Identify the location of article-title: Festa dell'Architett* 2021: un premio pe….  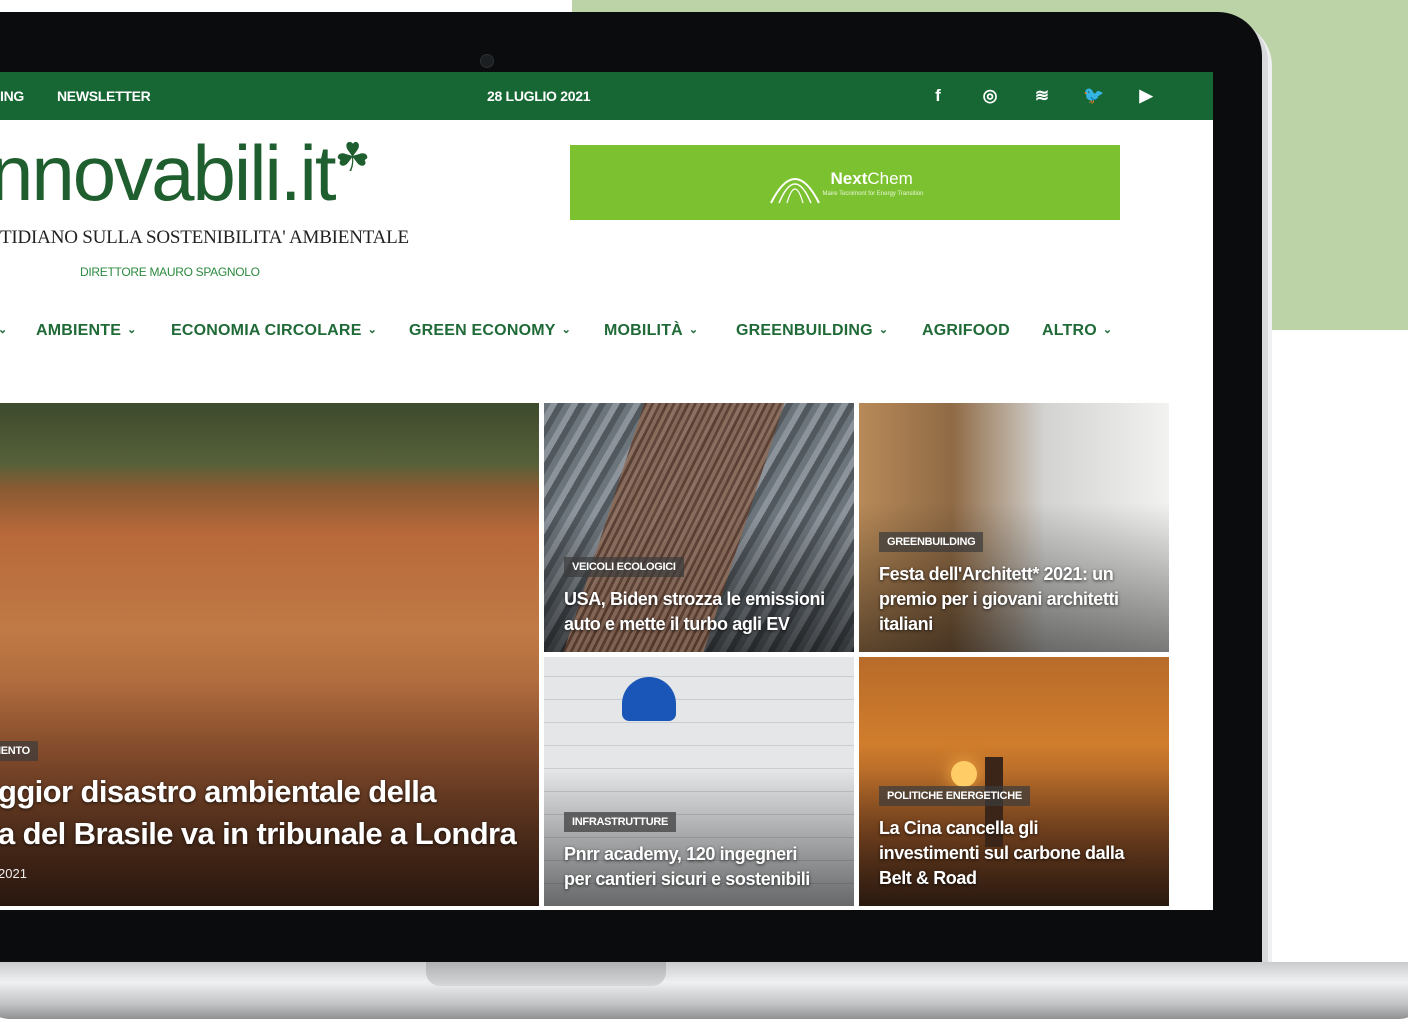
(999, 599).